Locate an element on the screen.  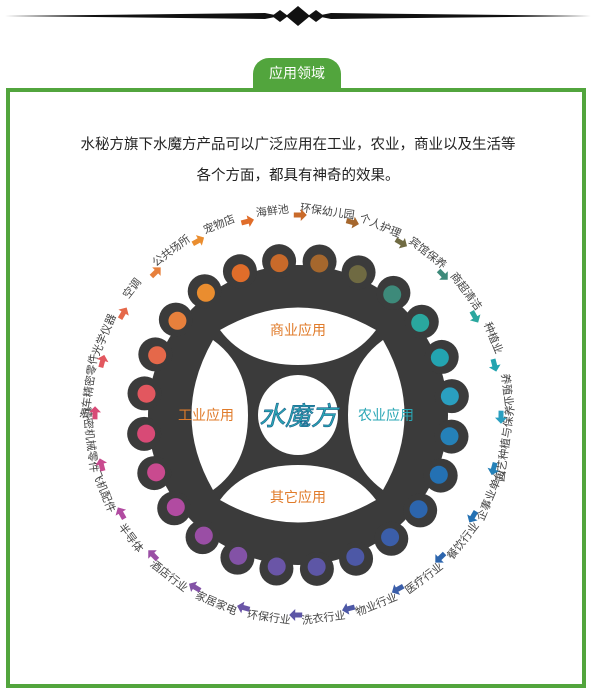
application-label: 光学仪器 is located at coordinates (104, 335).